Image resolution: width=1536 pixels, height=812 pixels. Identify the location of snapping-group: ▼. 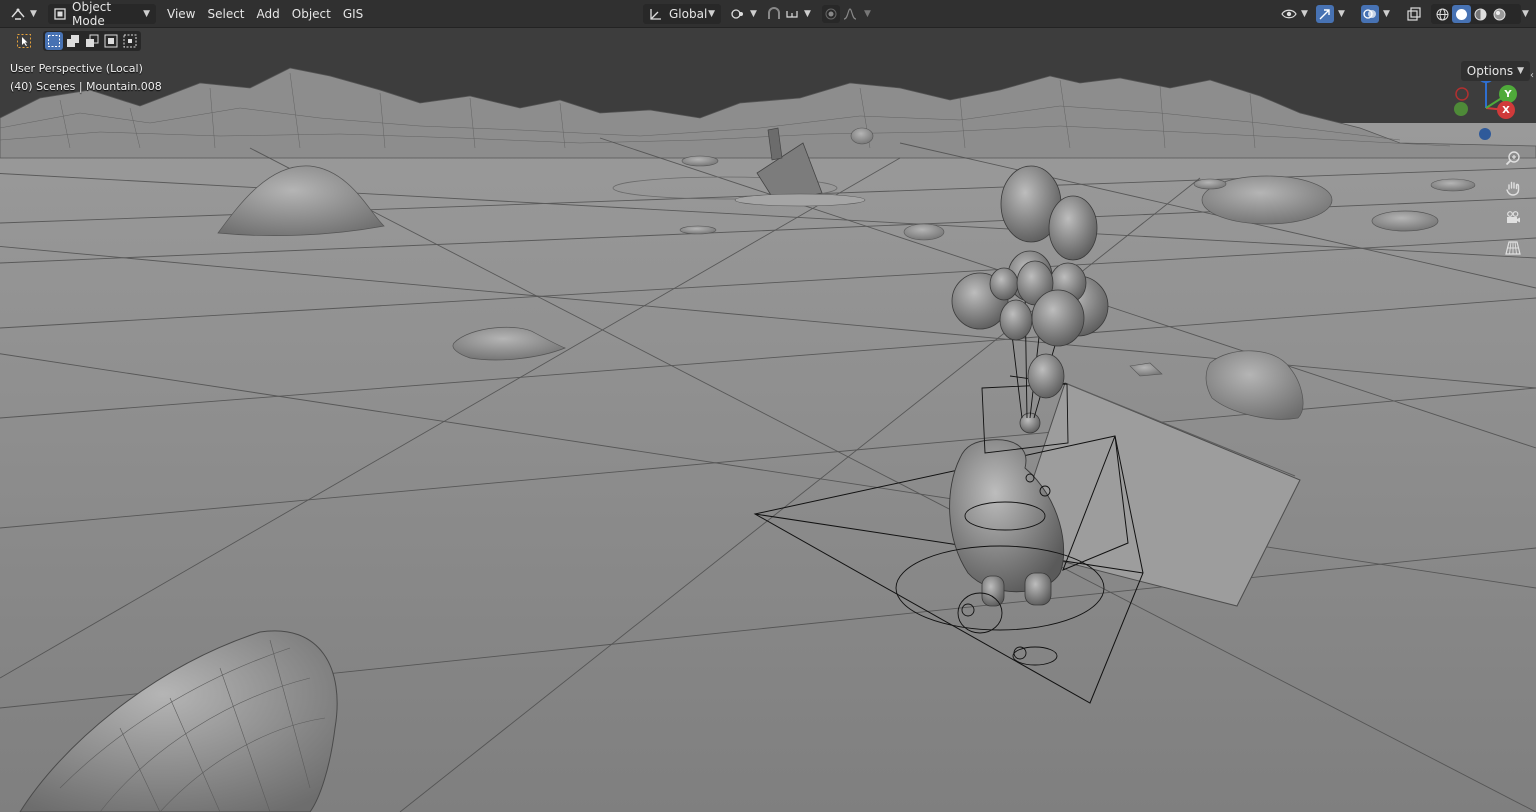
(790, 14).